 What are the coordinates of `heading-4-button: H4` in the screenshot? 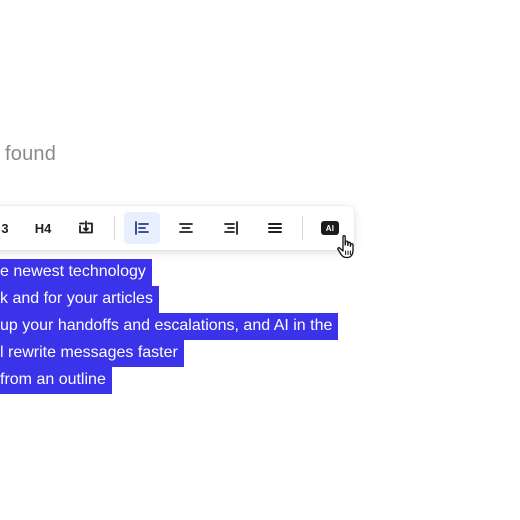 It's located at (43, 228).